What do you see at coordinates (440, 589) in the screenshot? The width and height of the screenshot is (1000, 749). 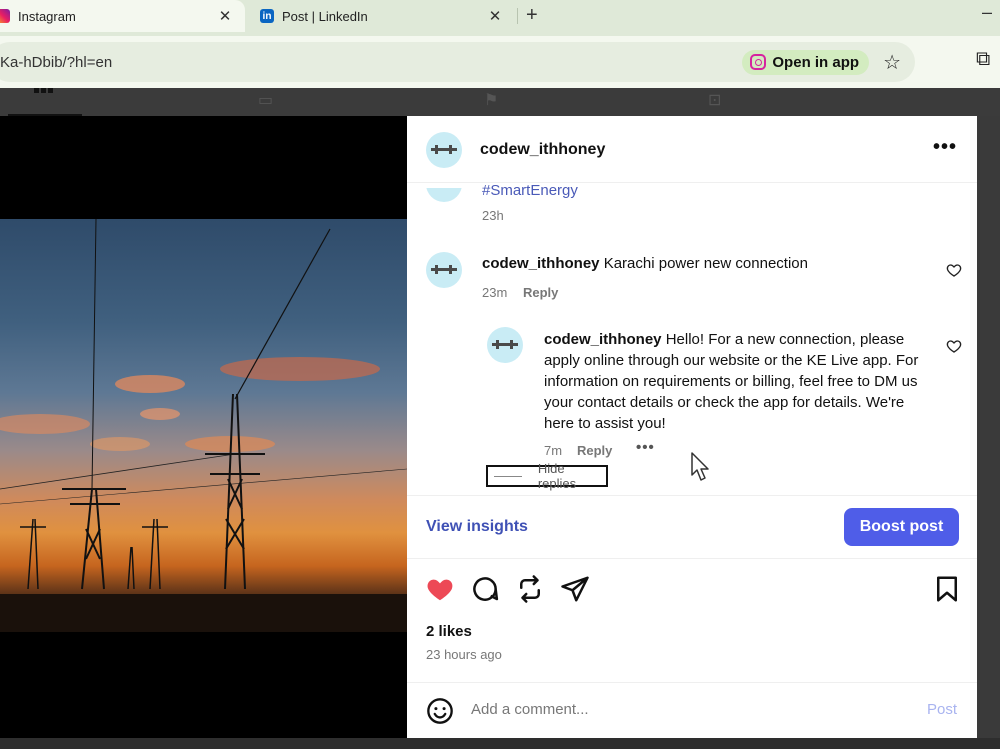 I see `liked-heart-icon` at bounding box center [440, 589].